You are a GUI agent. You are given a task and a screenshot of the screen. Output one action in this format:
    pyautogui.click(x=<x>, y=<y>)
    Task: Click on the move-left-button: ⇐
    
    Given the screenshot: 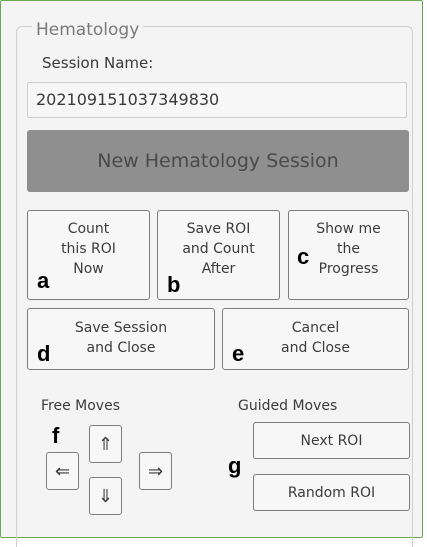 What is the action you would take?
    pyautogui.click(x=62, y=471)
    